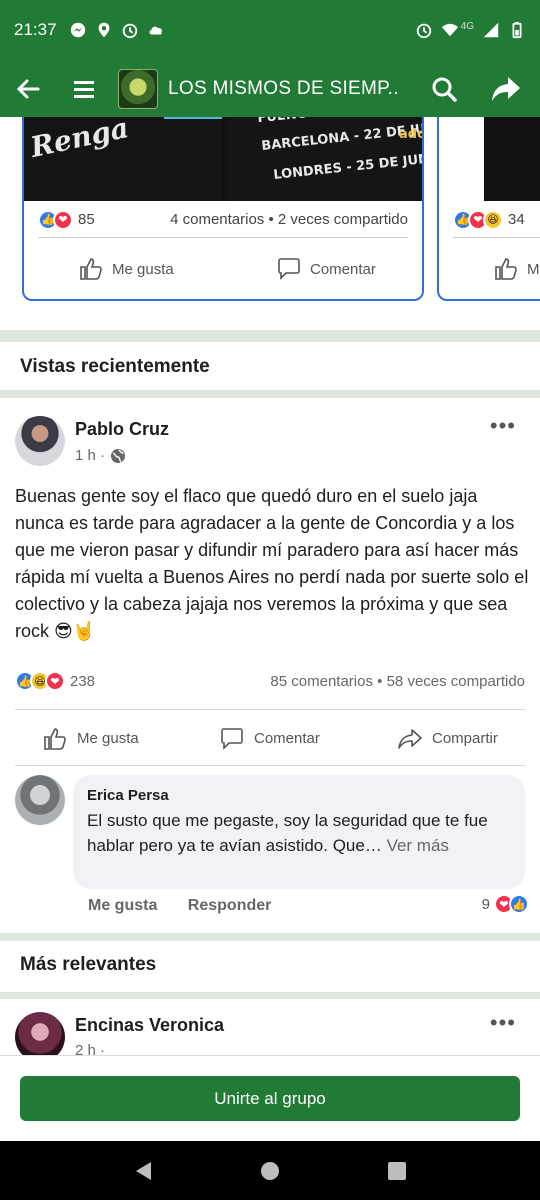 This screenshot has height=1200, width=540. I want to click on nav-back-icon, so click(143, 1171).